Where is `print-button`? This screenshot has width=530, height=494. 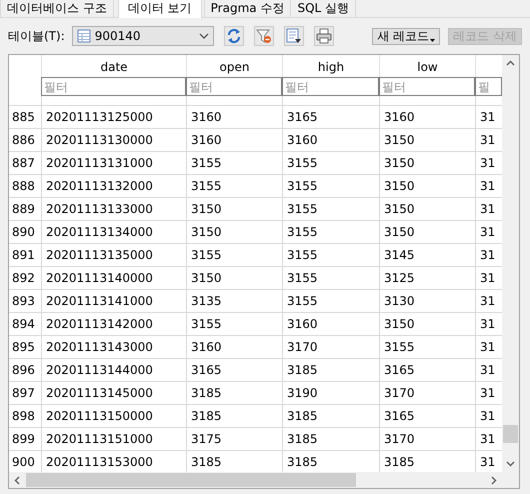
print-button is located at coordinates (324, 36).